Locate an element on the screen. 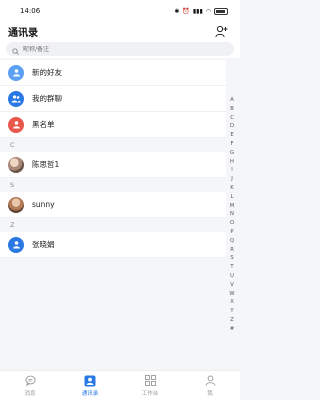  index-letter: O is located at coordinates (232, 223).